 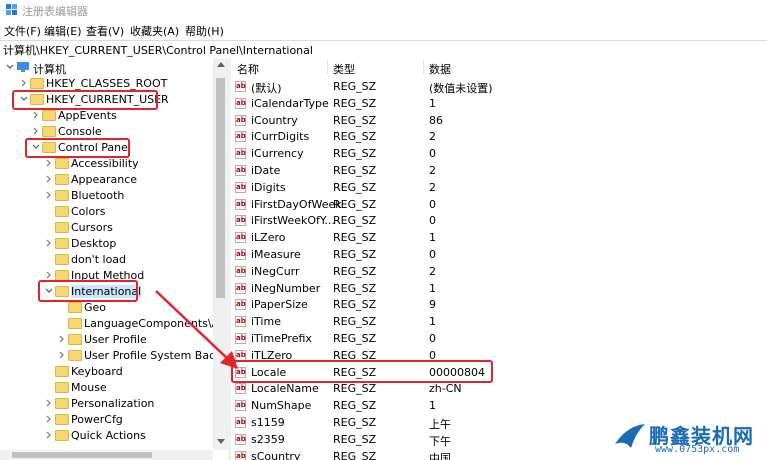 What do you see at coordinates (204, 31) in the screenshot?
I see `menu-help: 帮助(H)` at bounding box center [204, 31].